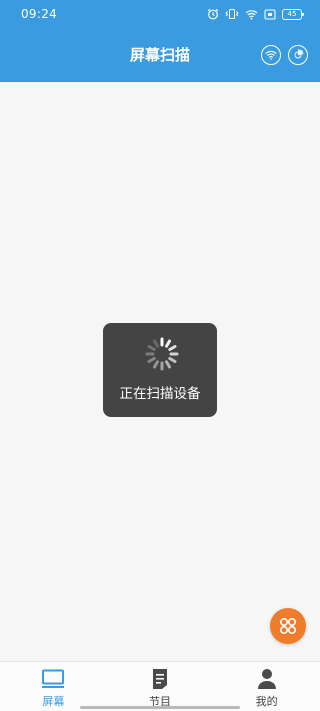 This screenshot has height=711, width=320. What do you see at coordinates (160, 707) in the screenshot?
I see `home-indicator` at bounding box center [160, 707].